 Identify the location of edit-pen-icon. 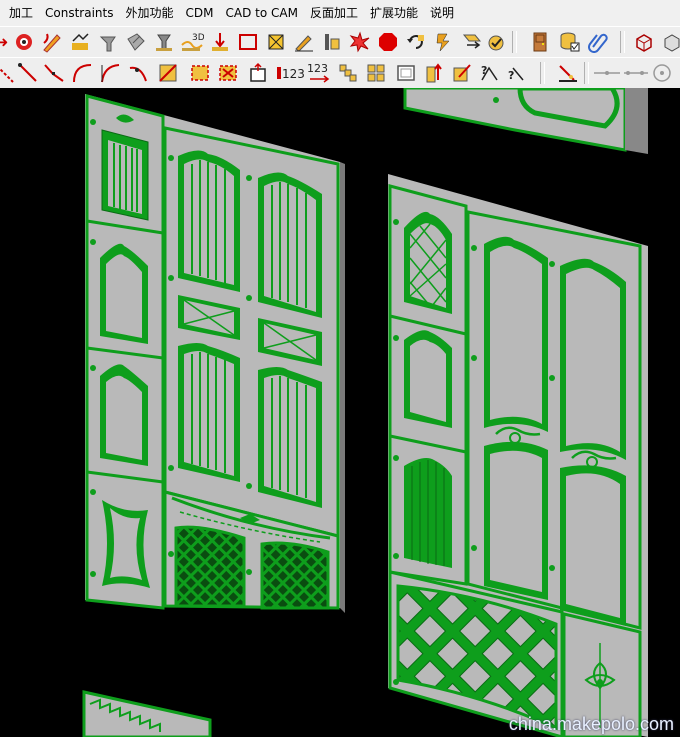
(462, 73).